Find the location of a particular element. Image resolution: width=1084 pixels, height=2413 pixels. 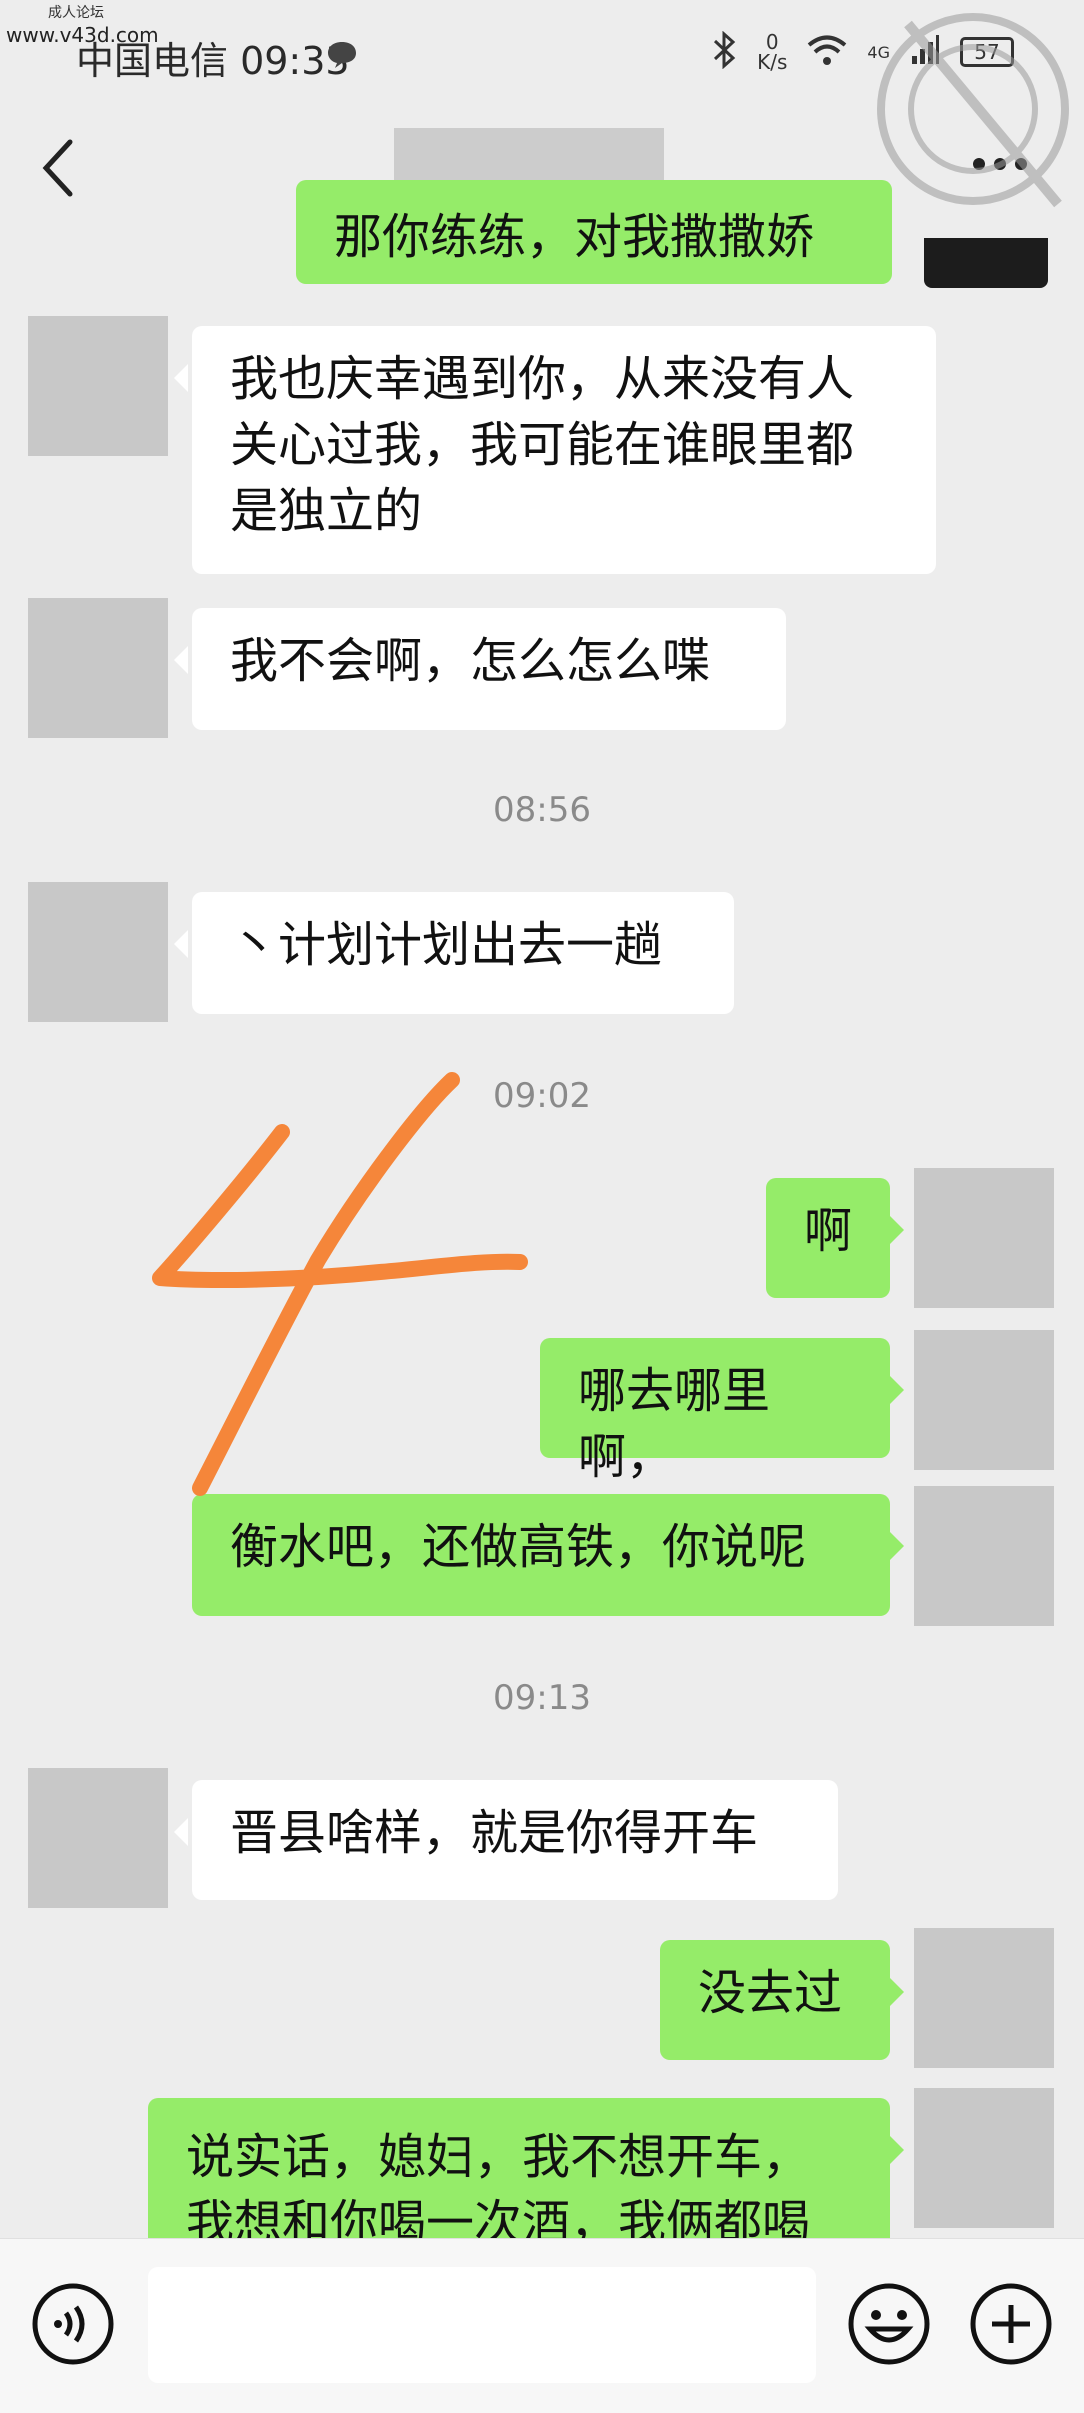

input-bar is located at coordinates (542, 2325).